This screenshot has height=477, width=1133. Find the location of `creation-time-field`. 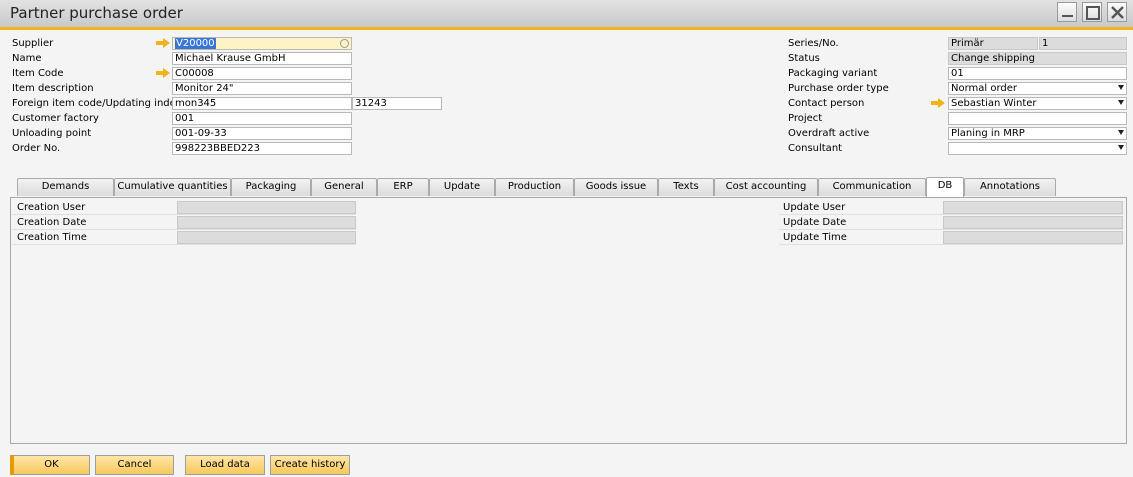

creation-time-field is located at coordinates (266, 237).